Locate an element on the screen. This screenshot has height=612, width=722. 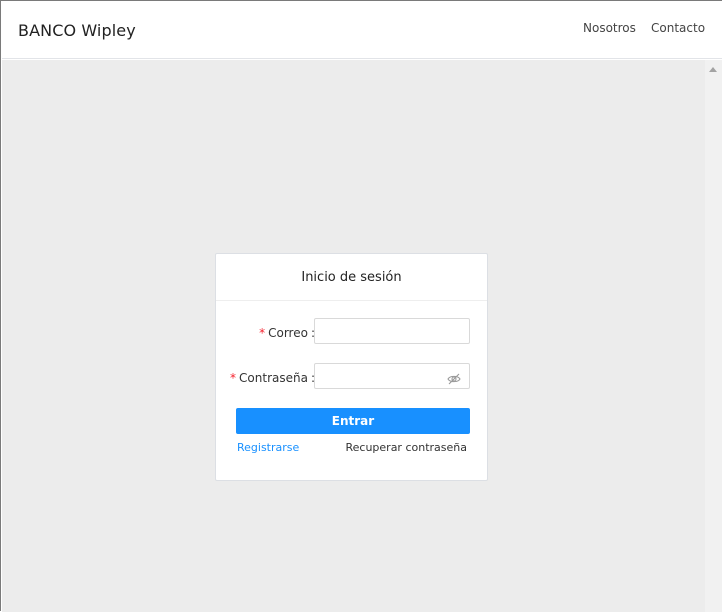
nav-link-contacto: Contacto is located at coordinates (678, 28).